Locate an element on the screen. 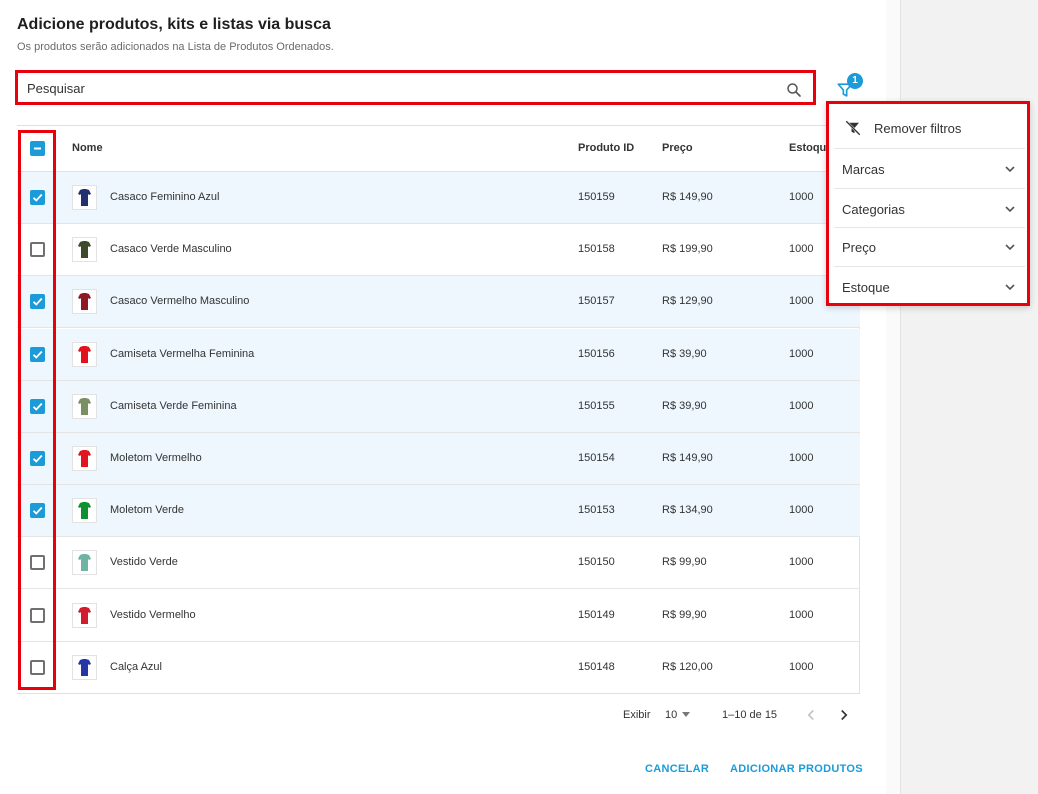  filter-item-preco: Preço is located at coordinates (929, 247).